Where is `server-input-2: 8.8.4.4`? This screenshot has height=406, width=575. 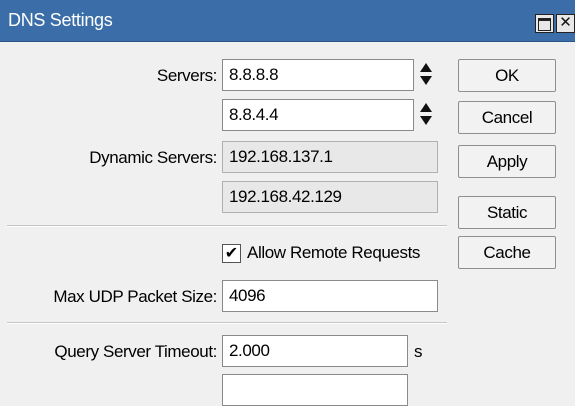 server-input-2: 8.8.4.4 is located at coordinates (318, 115).